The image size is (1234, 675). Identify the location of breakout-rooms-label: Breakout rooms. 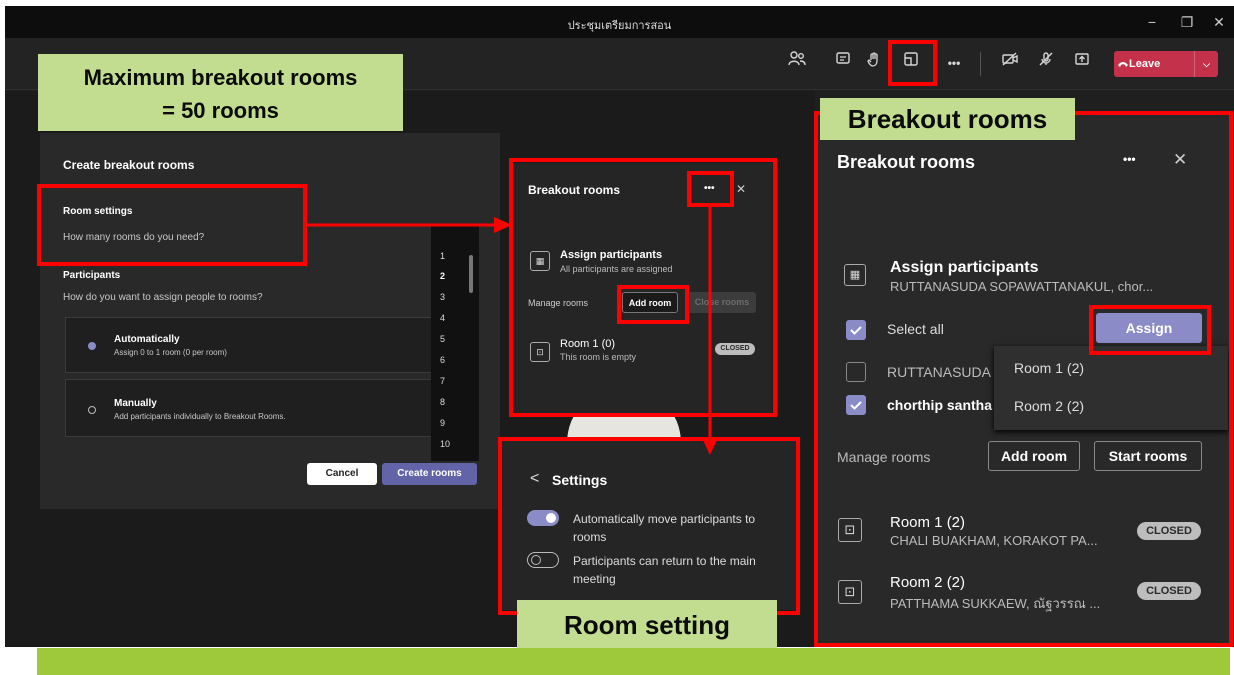
(947, 119).